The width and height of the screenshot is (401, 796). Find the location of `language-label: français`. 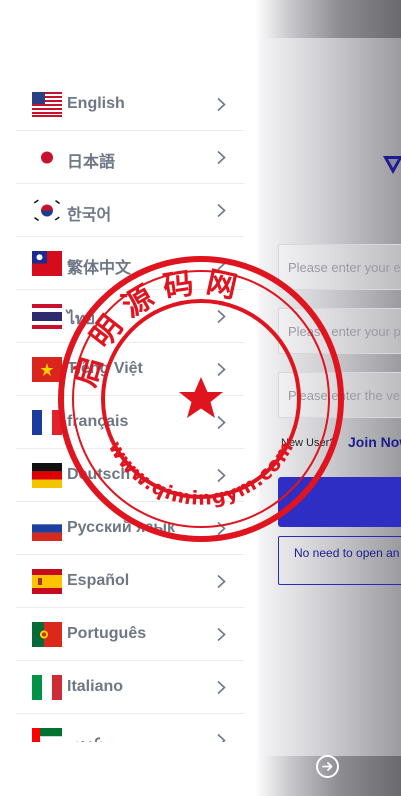

language-label: français is located at coordinates (98, 421).